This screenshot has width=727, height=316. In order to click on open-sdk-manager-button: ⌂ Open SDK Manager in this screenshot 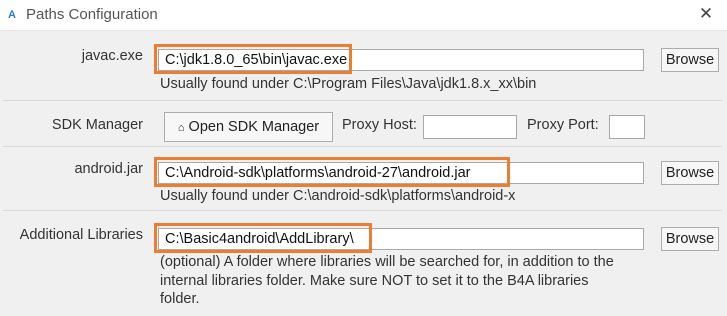, I will do `click(248, 127)`.